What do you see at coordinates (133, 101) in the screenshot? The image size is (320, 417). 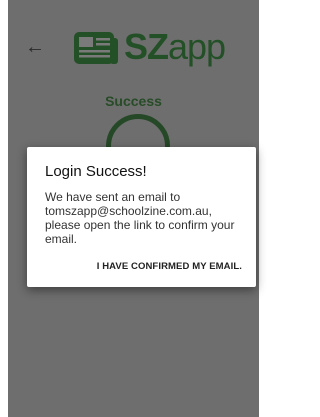 I see `status-text: Success` at bounding box center [133, 101].